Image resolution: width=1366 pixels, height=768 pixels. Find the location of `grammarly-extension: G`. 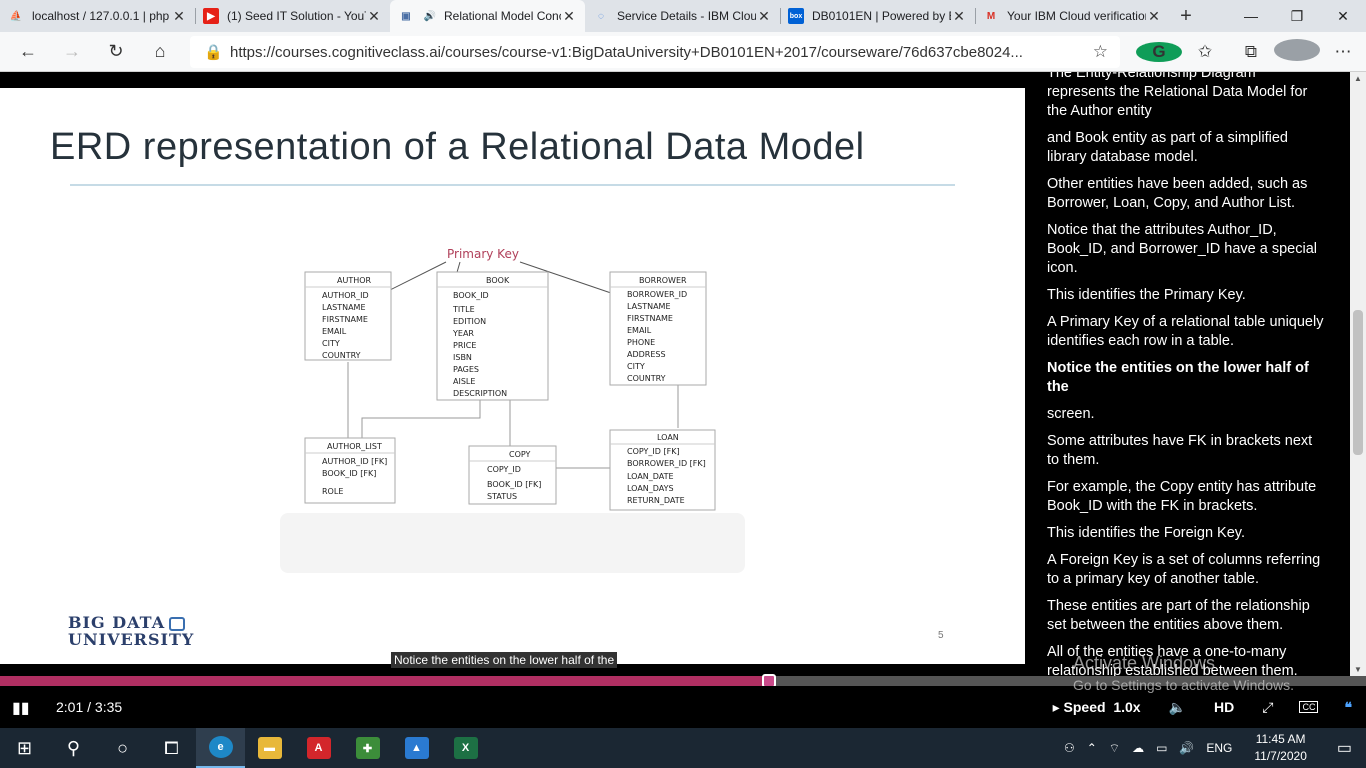

grammarly-extension: G is located at coordinates (1159, 52).